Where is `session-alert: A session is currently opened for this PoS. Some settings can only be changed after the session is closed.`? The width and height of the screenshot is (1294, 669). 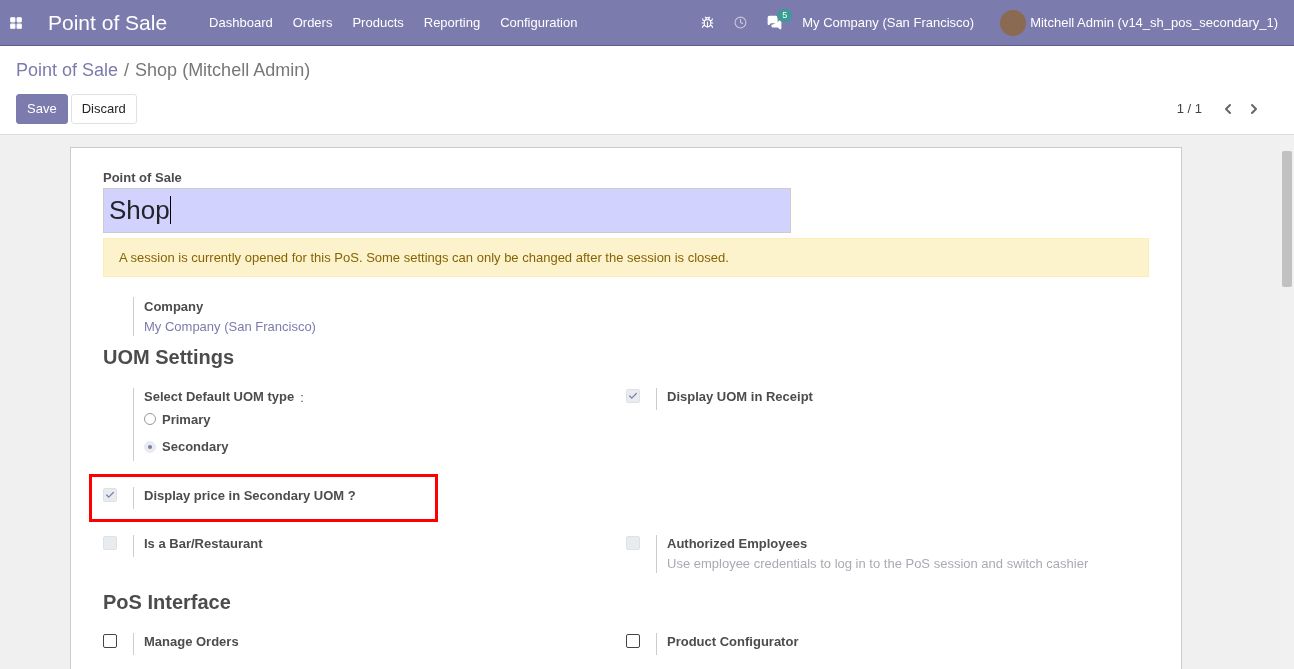 session-alert: A session is currently opened for this PoS. Some settings can only be changed after the session is closed. is located at coordinates (626, 257).